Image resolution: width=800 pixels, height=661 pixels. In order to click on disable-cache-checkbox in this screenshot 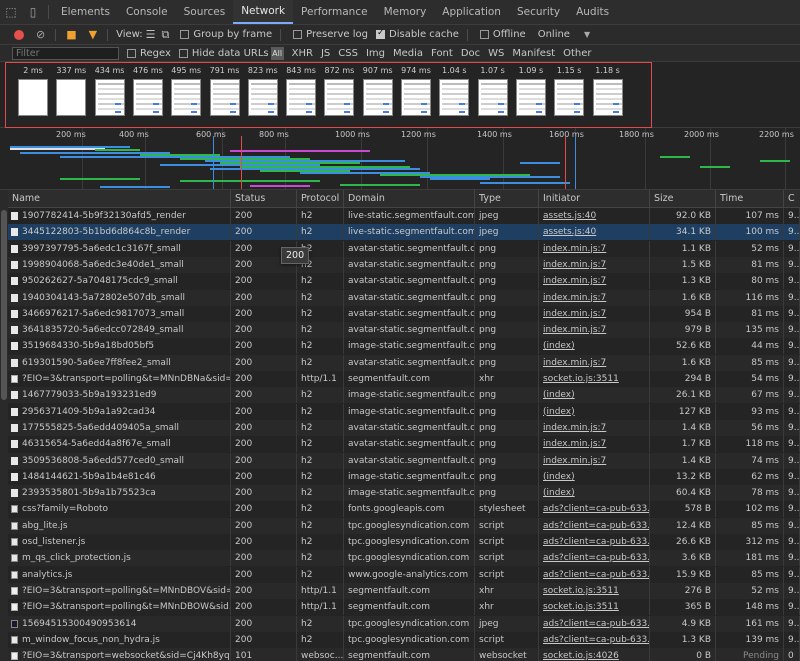, I will do `click(380, 33)`.